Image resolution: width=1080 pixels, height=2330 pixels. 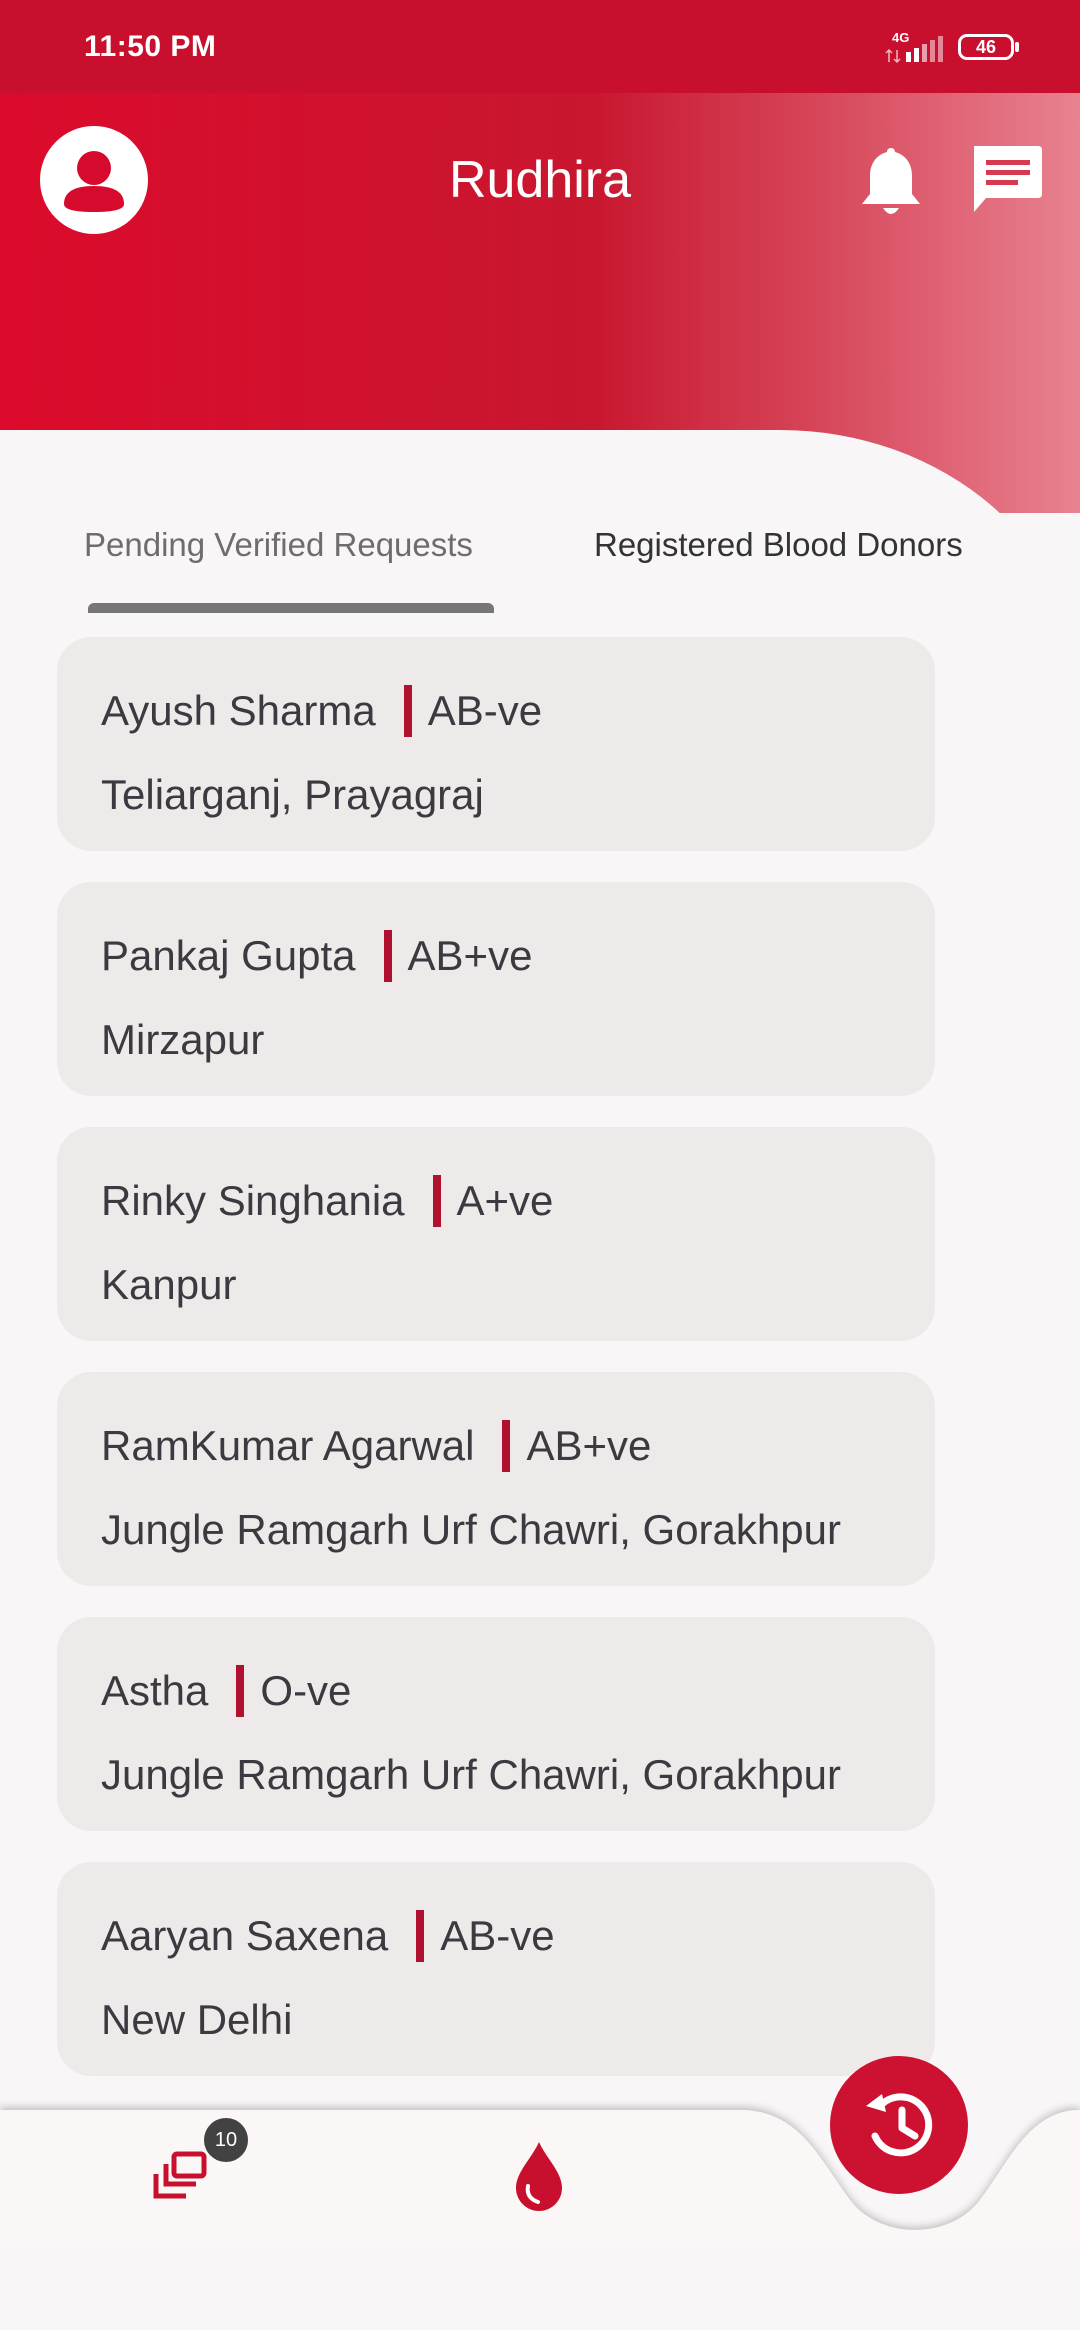 What do you see at coordinates (1006, 180) in the screenshot?
I see `chat-icon` at bounding box center [1006, 180].